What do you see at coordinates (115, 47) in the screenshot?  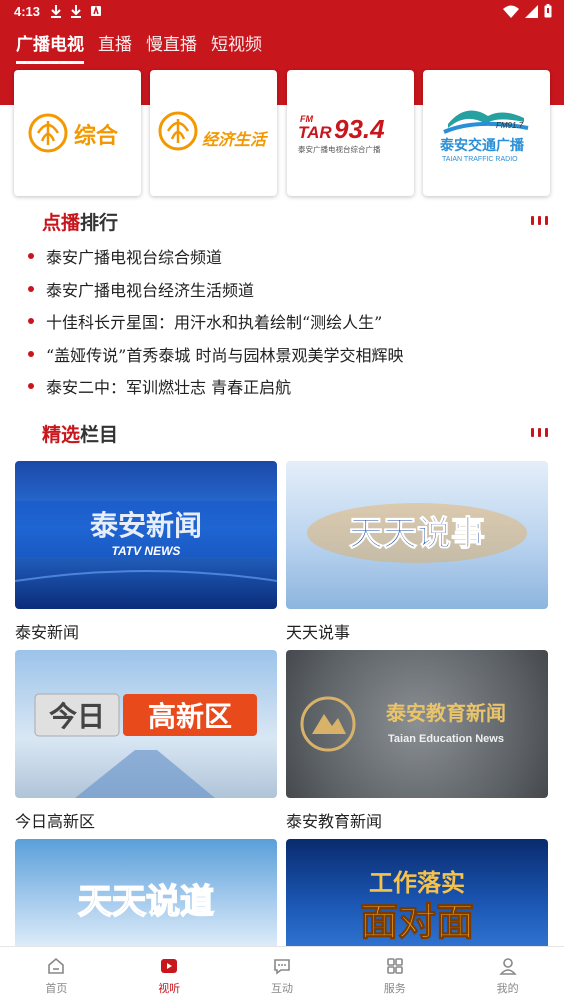 I see `tab-live: 直播` at bounding box center [115, 47].